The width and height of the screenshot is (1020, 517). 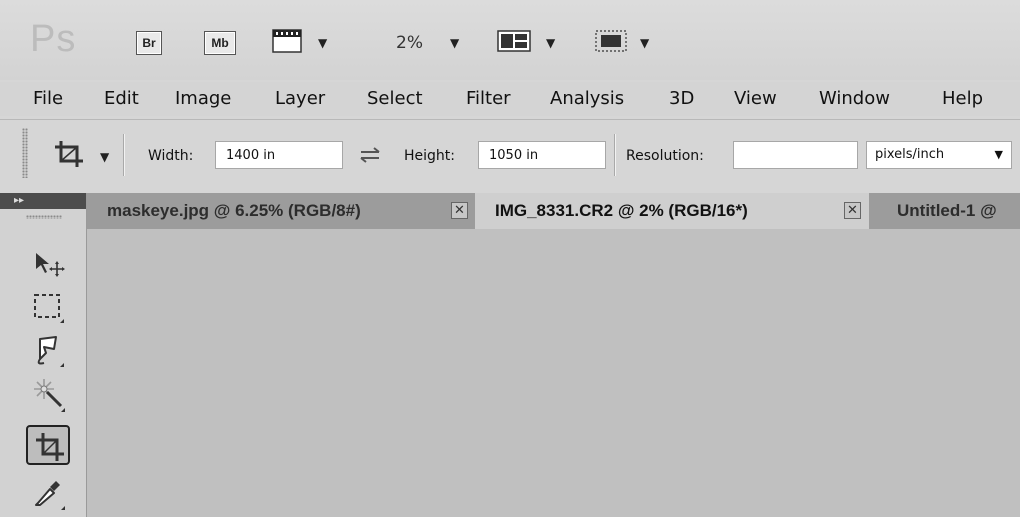 I want to click on rectangular-marquee-tool, so click(x=48, y=307).